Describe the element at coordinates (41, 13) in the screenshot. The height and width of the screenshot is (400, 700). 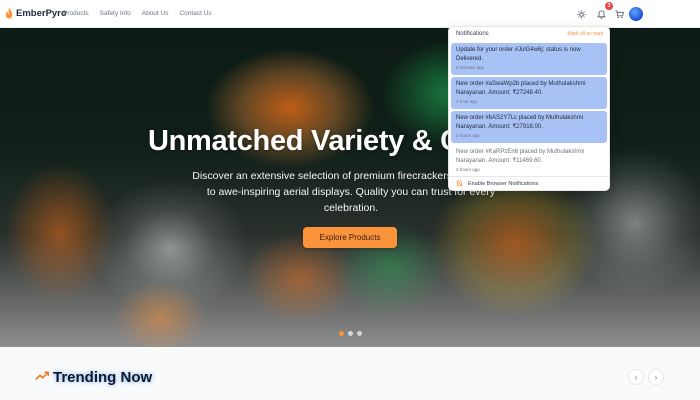
I see `brand-name: EmberPyro` at that location.